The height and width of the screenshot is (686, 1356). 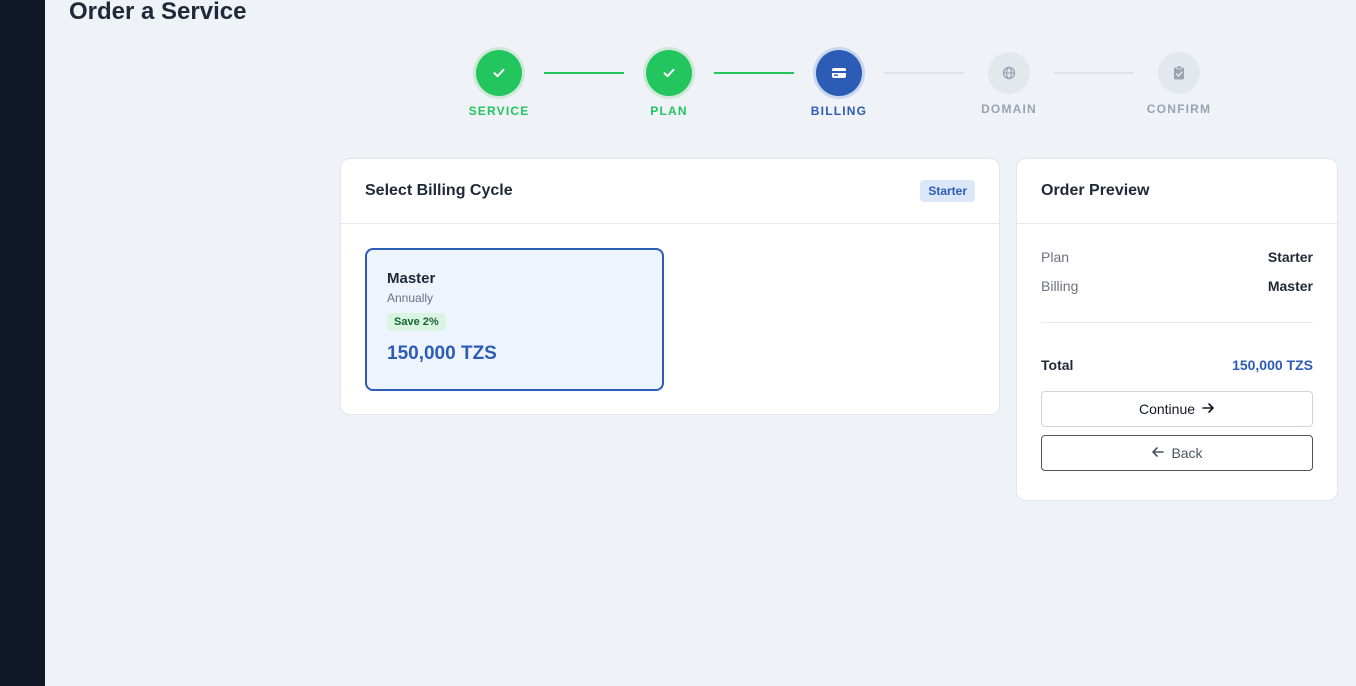 I want to click on divider, so click(x=1177, y=322).